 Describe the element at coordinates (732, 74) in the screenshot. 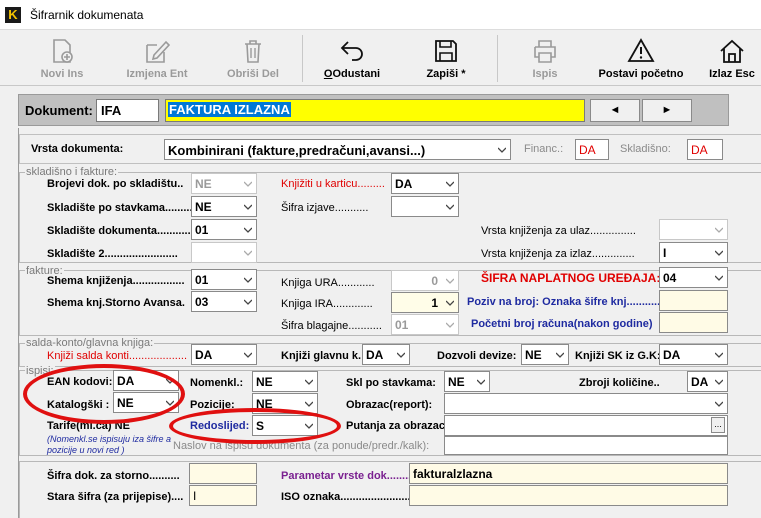

I see `izlaz-esc-label: Izlaz Esc` at that location.